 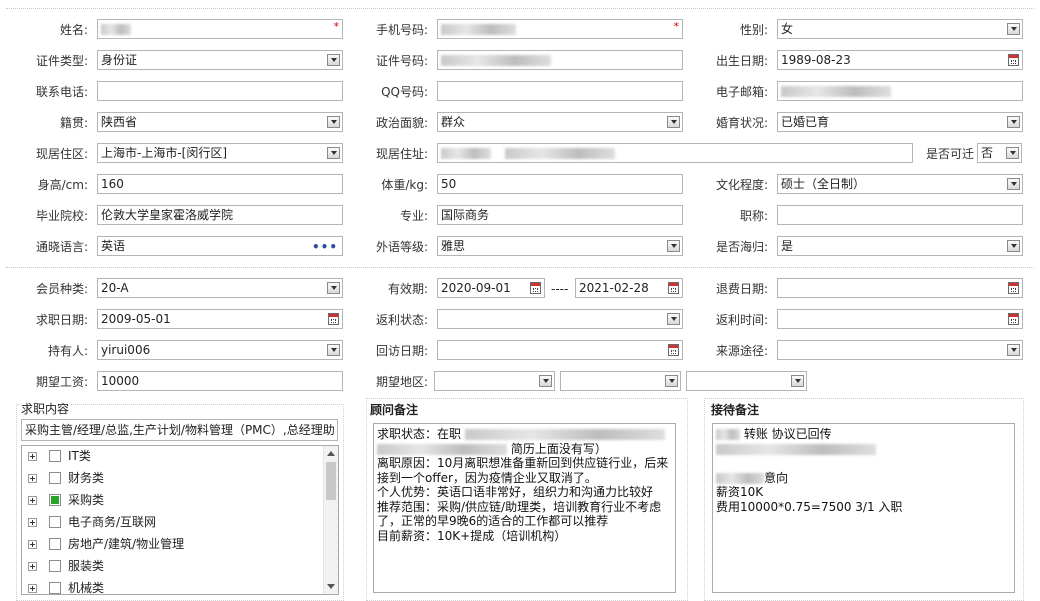 I want to click on holder-label: 持有人:, so click(x=67, y=351).